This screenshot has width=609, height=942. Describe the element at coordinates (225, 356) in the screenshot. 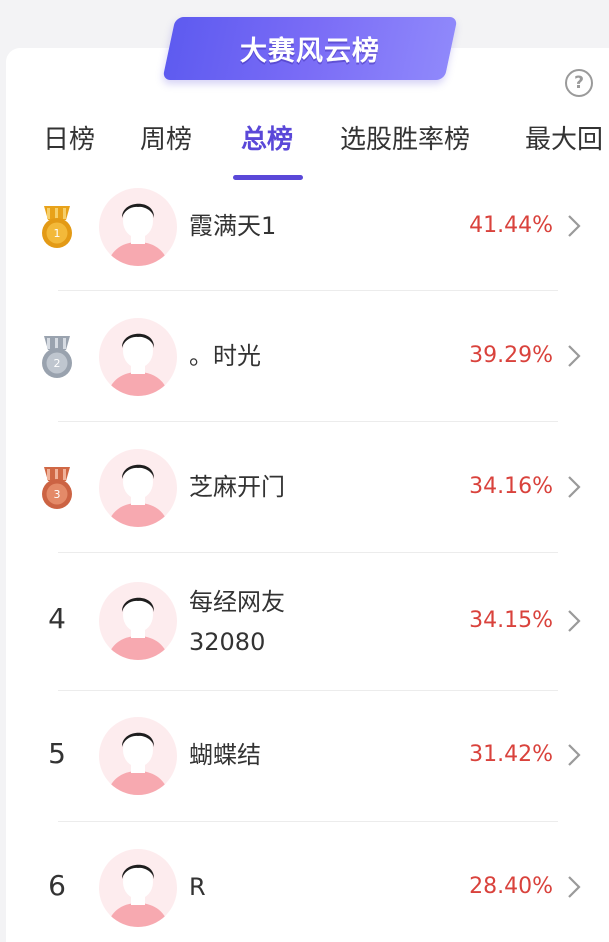

I see `user-name: 。时光` at that location.